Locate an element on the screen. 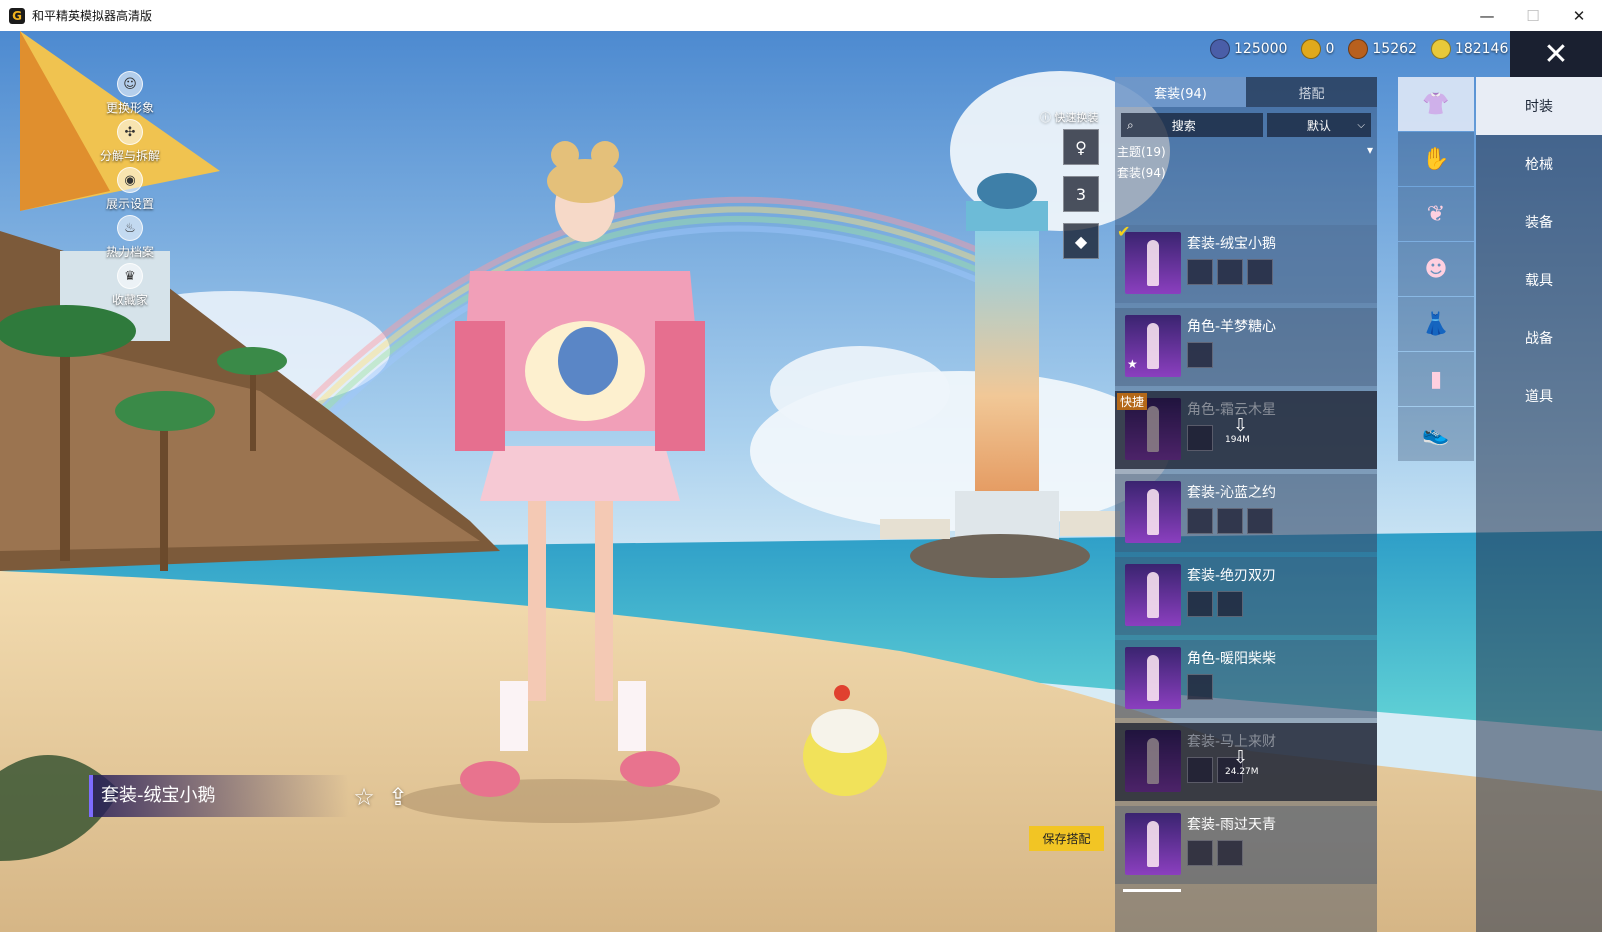  window-titlebar: G 和平精英模拟器高清版 — ☐ ✕ is located at coordinates (801, 16).